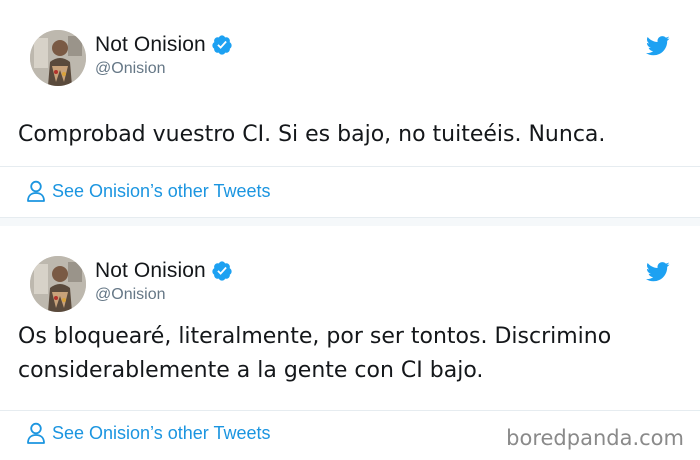 The height and width of the screenshot is (460, 700). Describe the element at coordinates (595, 438) in the screenshot. I see `watermark: boredpanda.com` at that location.